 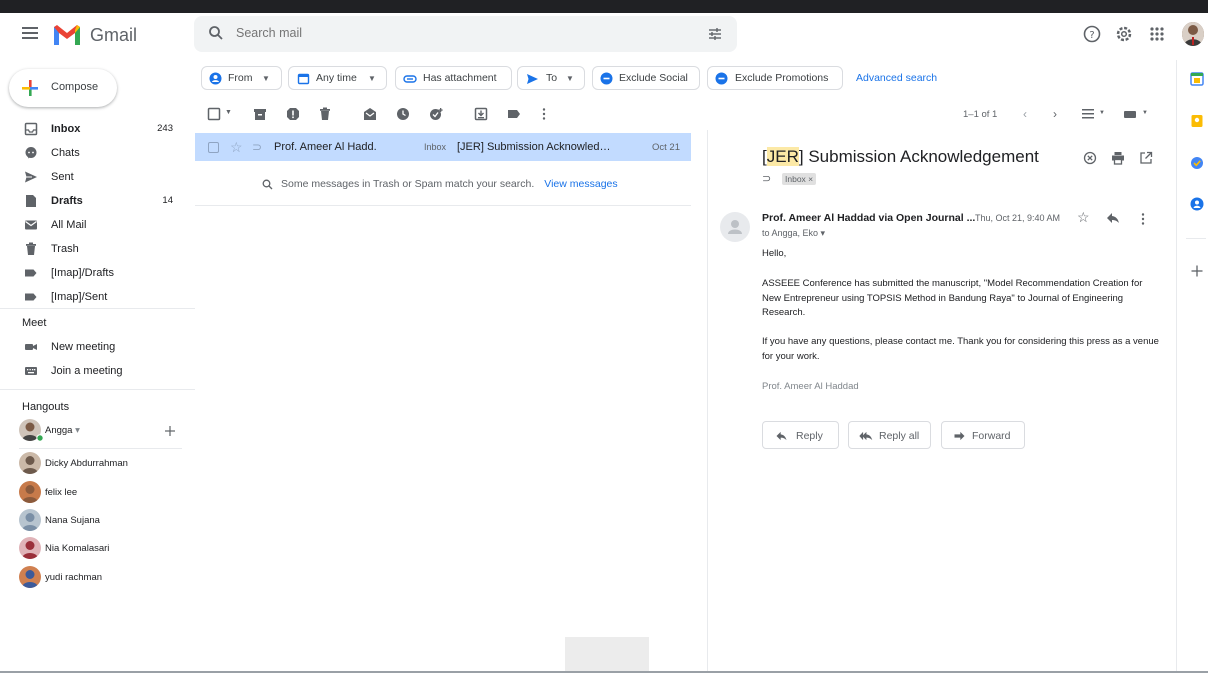 I want to click on hangouts-contact: Dicky Abdurrahman, so click(x=101, y=464).